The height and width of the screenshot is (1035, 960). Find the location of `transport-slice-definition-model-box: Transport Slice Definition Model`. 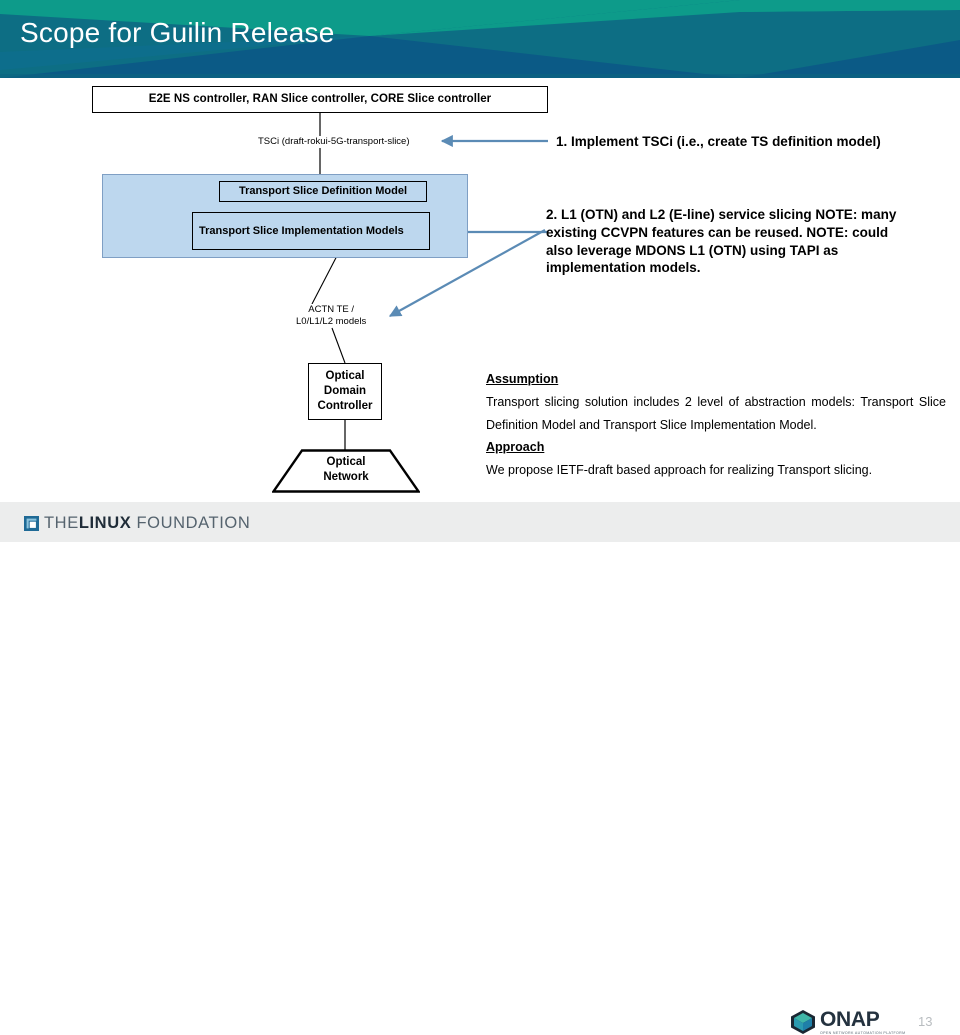

transport-slice-definition-model-box: Transport Slice Definition Model is located at coordinates (323, 191).